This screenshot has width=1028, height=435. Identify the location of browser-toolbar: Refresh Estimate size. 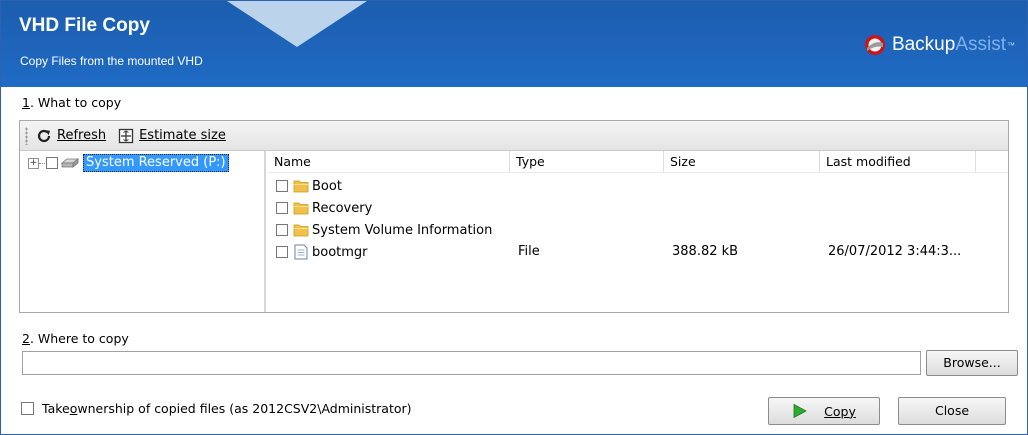
(514, 136).